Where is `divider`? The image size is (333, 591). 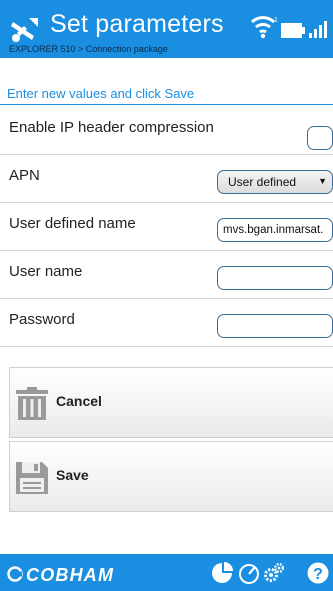 divider is located at coordinates (166, 104).